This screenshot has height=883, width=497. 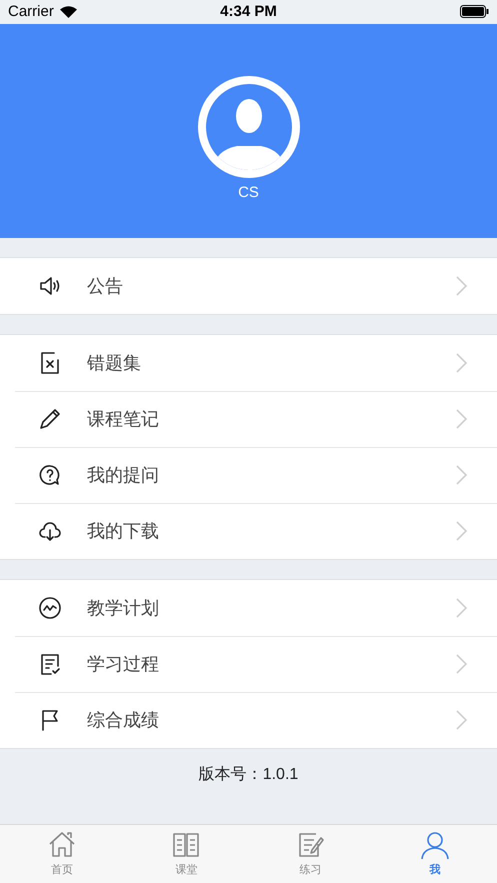 I want to click on document-cross-icon, so click(x=50, y=363).